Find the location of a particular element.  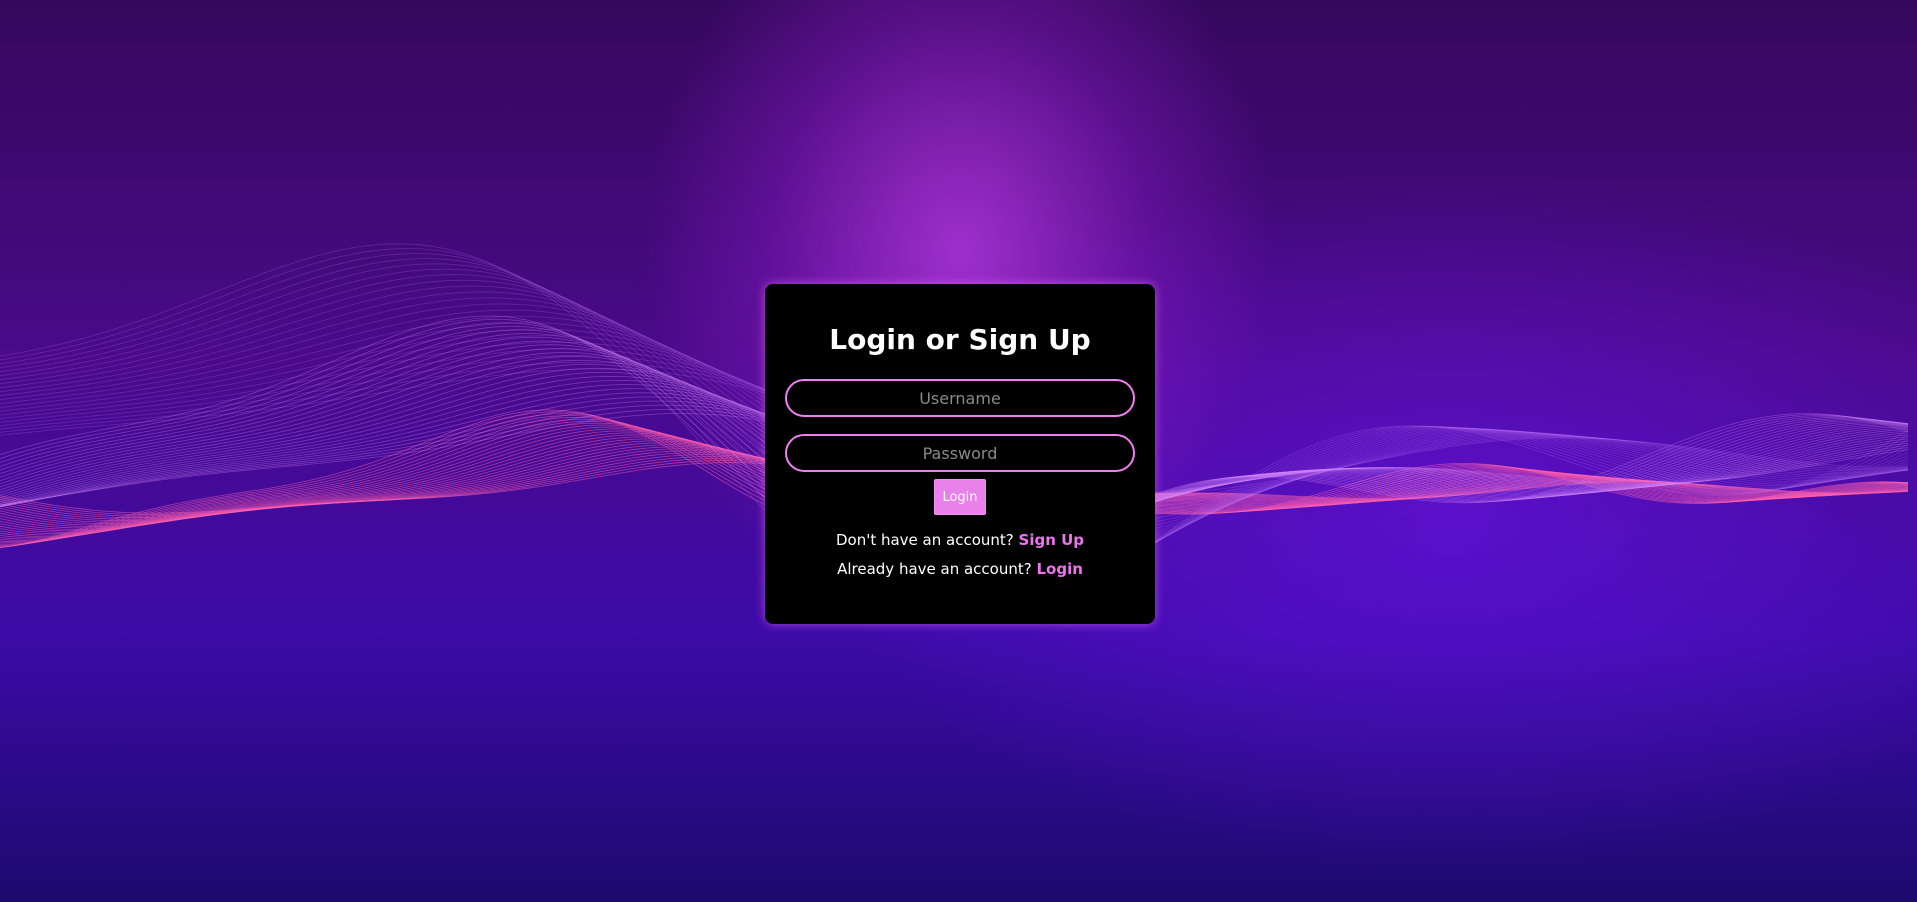

login-prompt-line: Already have an account? Login is located at coordinates (960, 569).